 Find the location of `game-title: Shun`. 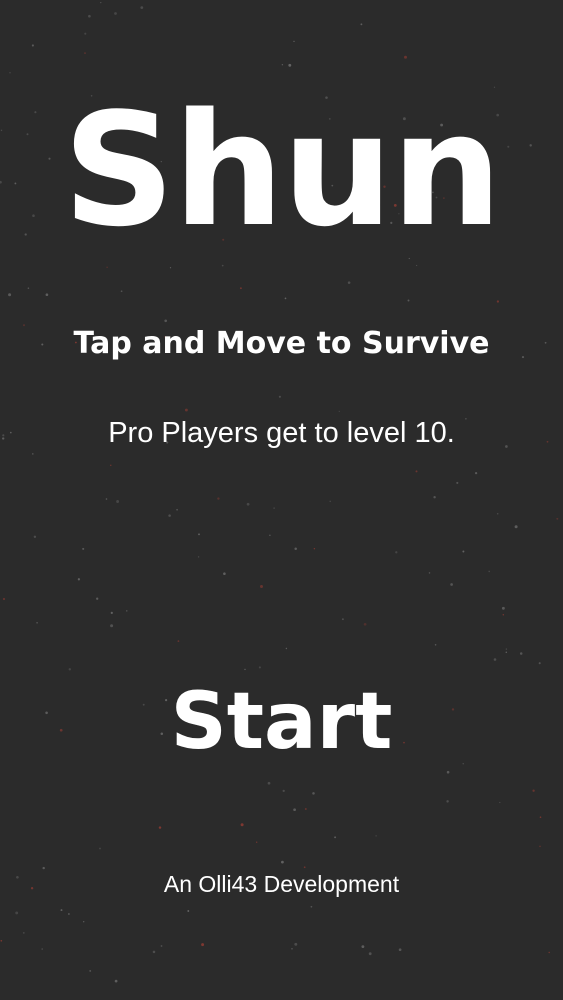

game-title: Shun is located at coordinates (282, 170).